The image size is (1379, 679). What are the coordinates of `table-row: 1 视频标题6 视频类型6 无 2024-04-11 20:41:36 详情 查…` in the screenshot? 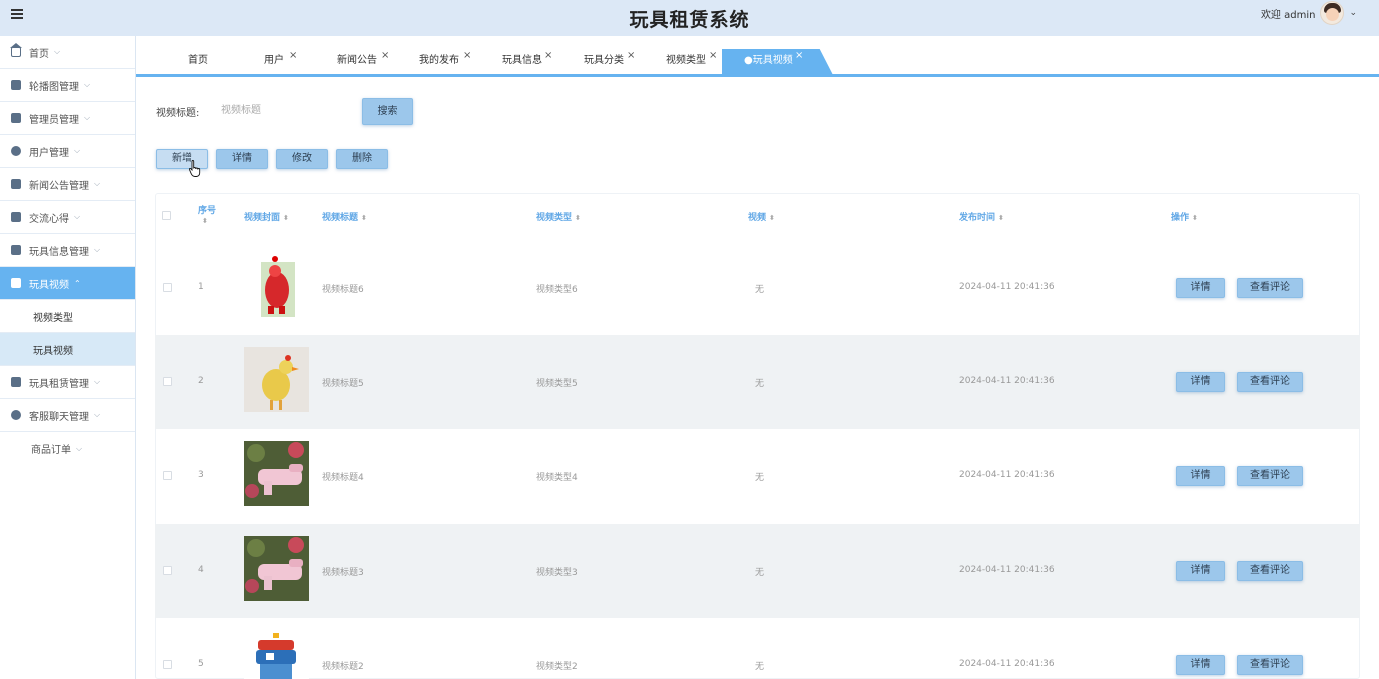 It's located at (757, 288).